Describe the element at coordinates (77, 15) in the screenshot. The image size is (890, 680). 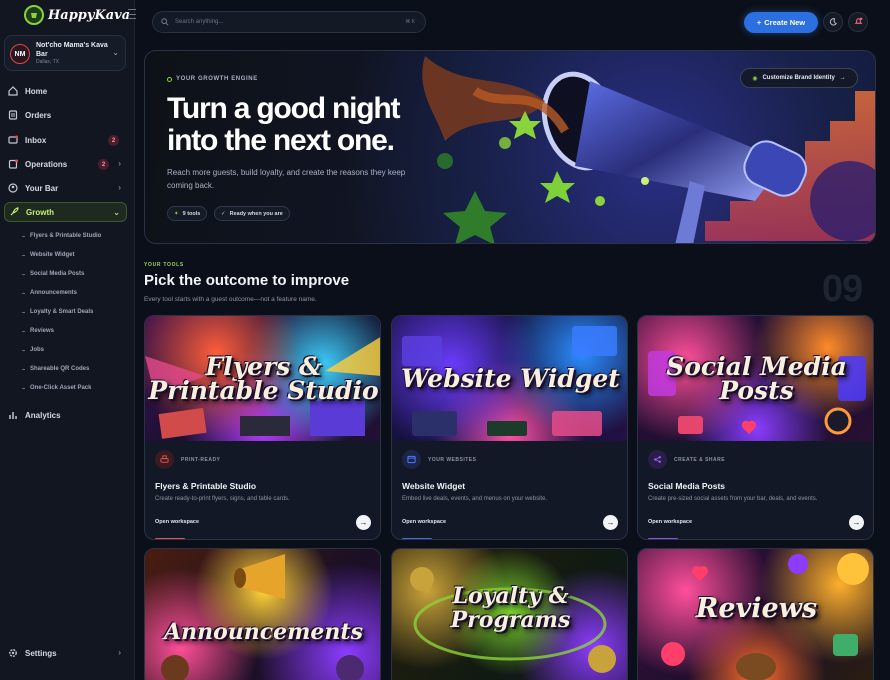
I see `logo: HappyKava` at that location.